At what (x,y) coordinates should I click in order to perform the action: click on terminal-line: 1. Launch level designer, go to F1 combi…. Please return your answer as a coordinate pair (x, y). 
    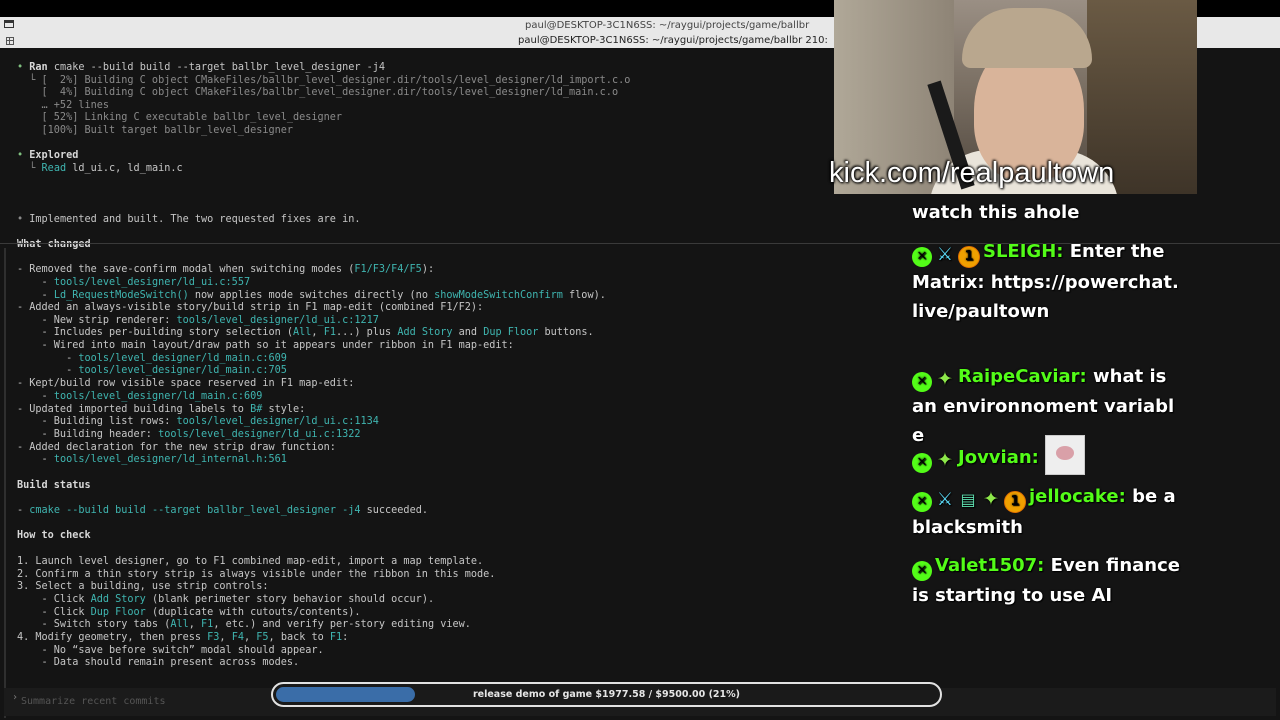
    Looking at the image, I should click on (250, 561).